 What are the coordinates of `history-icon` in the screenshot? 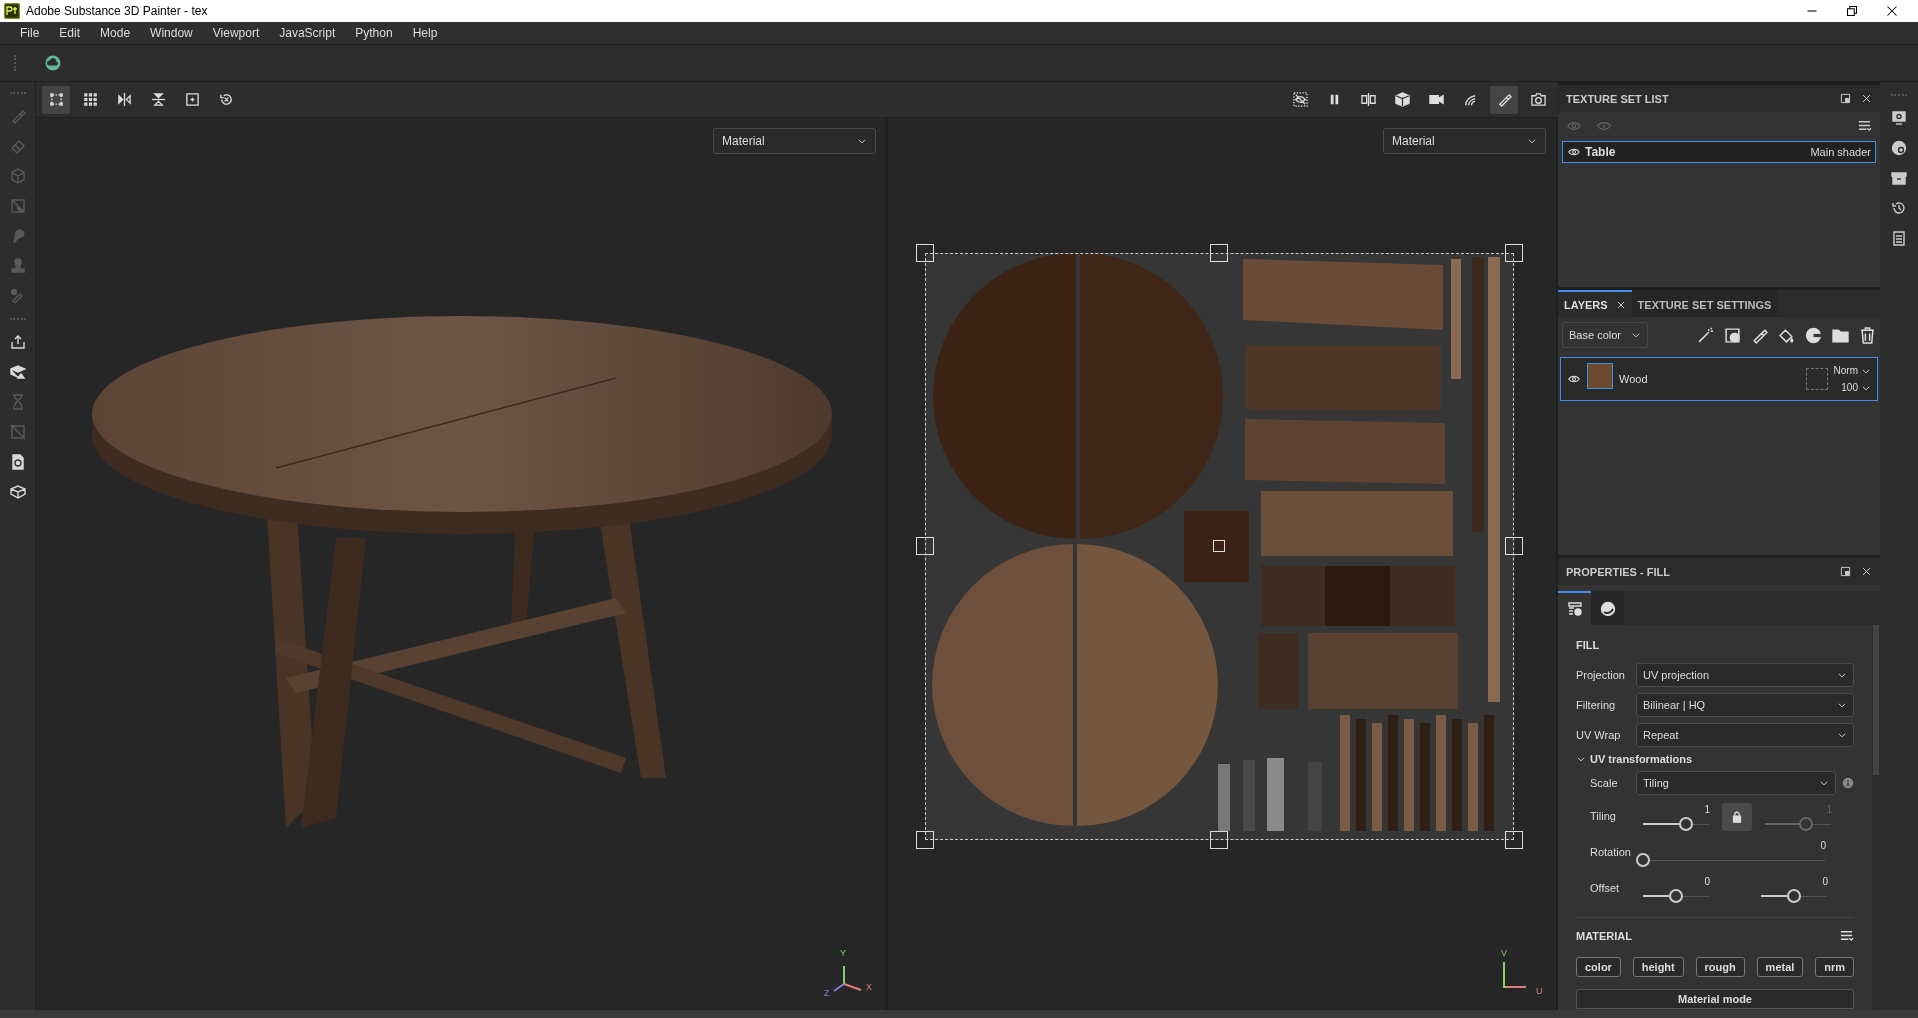 It's located at (1899, 208).